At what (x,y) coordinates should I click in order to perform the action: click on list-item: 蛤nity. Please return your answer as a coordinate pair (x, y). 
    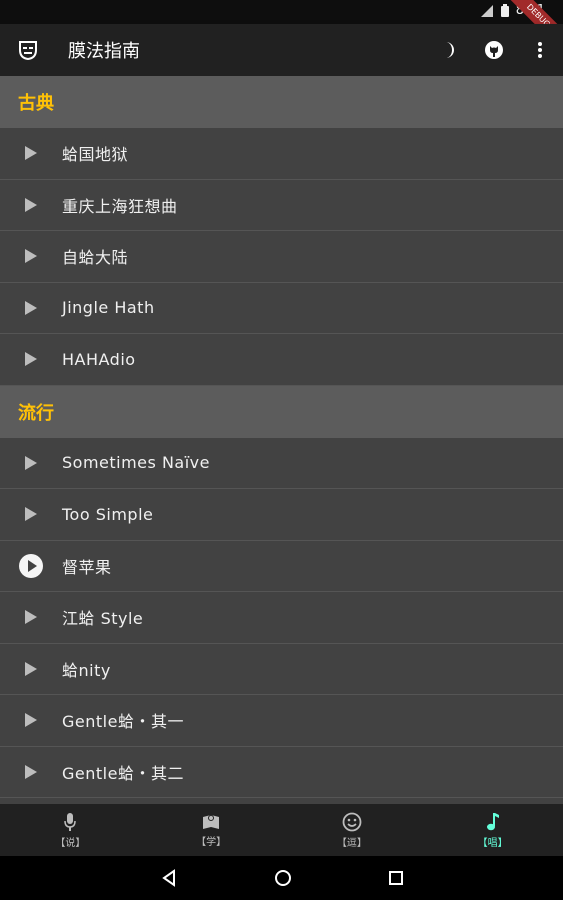
    Looking at the image, I should click on (281, 669).